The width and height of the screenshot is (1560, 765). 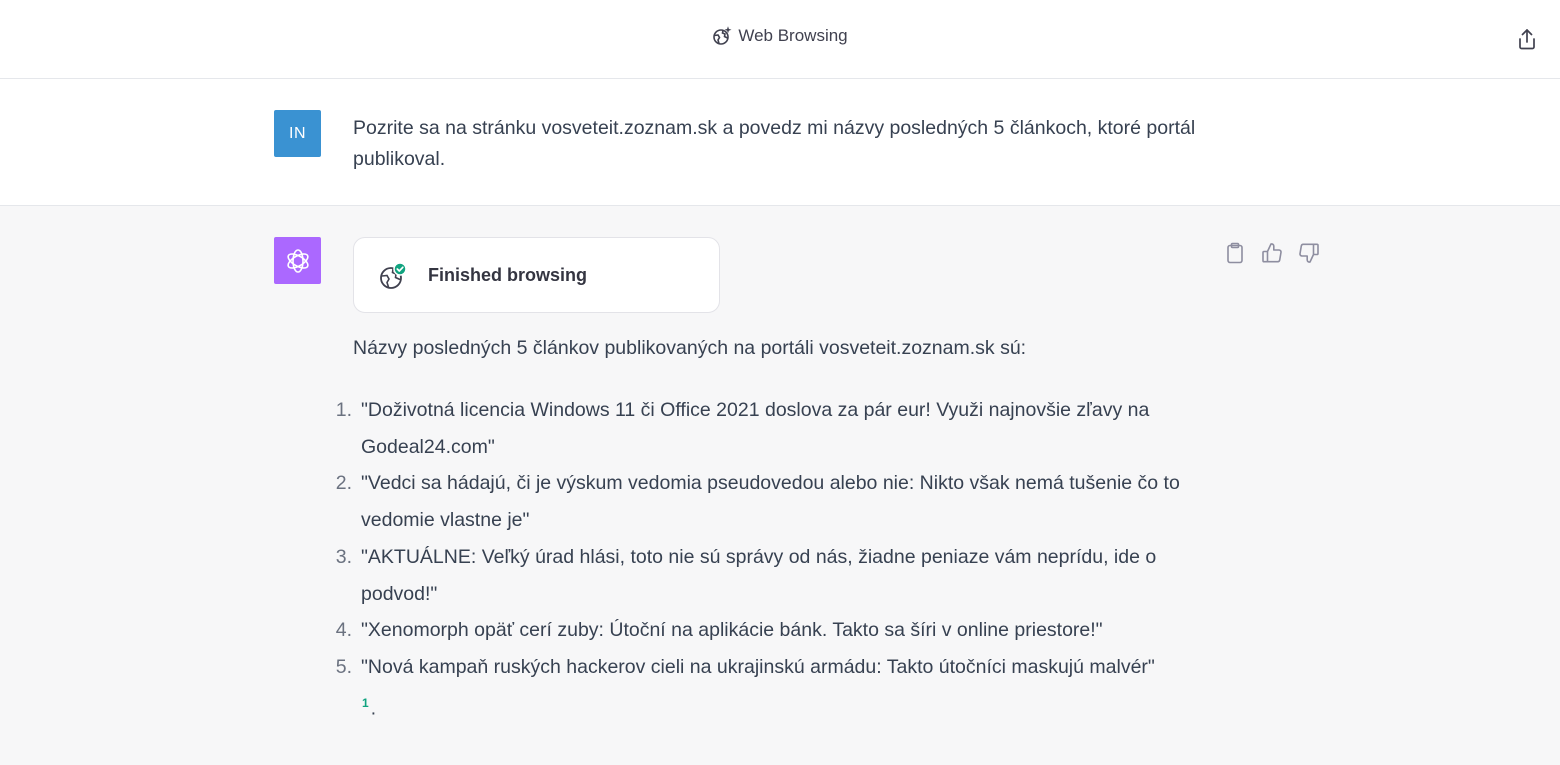 I want to click on copy-button, so click(x=1235, y=253).